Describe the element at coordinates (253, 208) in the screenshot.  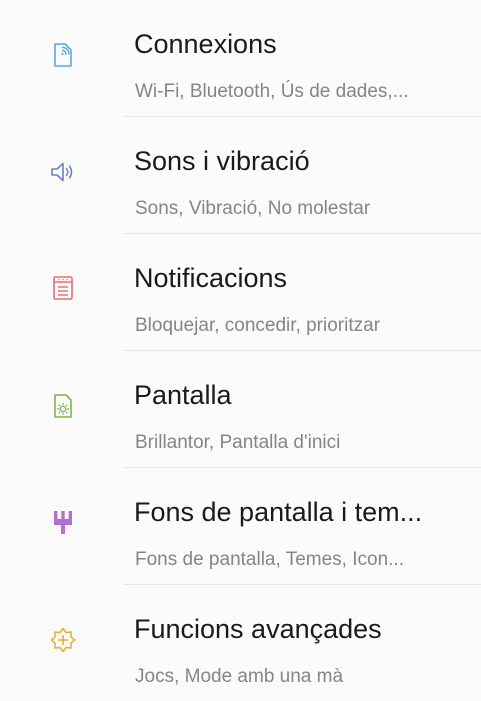
I see `item-subtitle: Sons, Vibració, No molestar` at that location.